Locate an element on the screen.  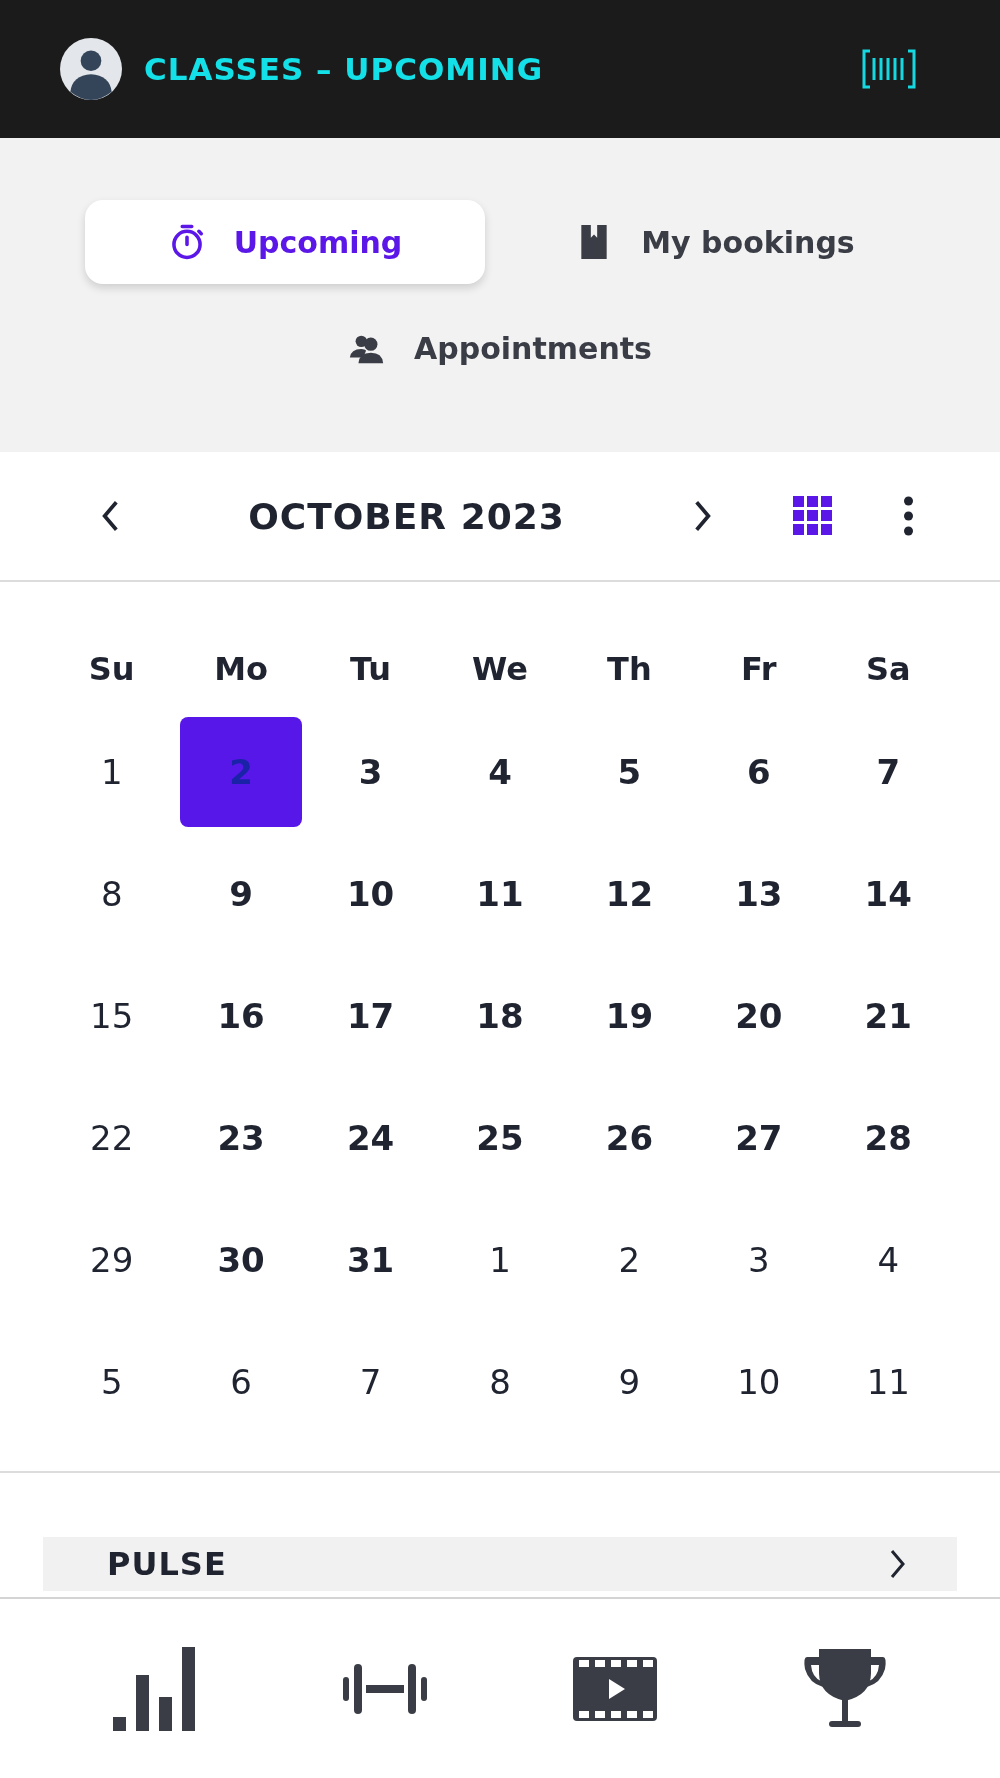
page-title: CLASSES – UPCOMING is located at coordinates (344, 69).